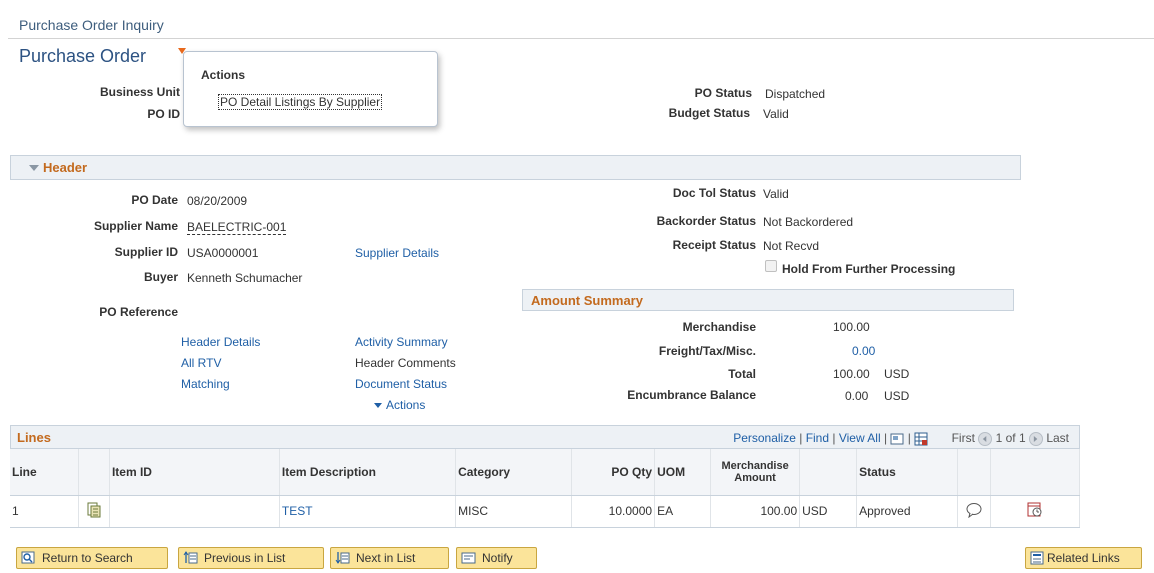 Image resolution: width=1154 pixels, height=573 pixels. What do you see at coordinates (28, 557) in the screenshot?
I see `search-return-icon` at bounding box center [28, 557].